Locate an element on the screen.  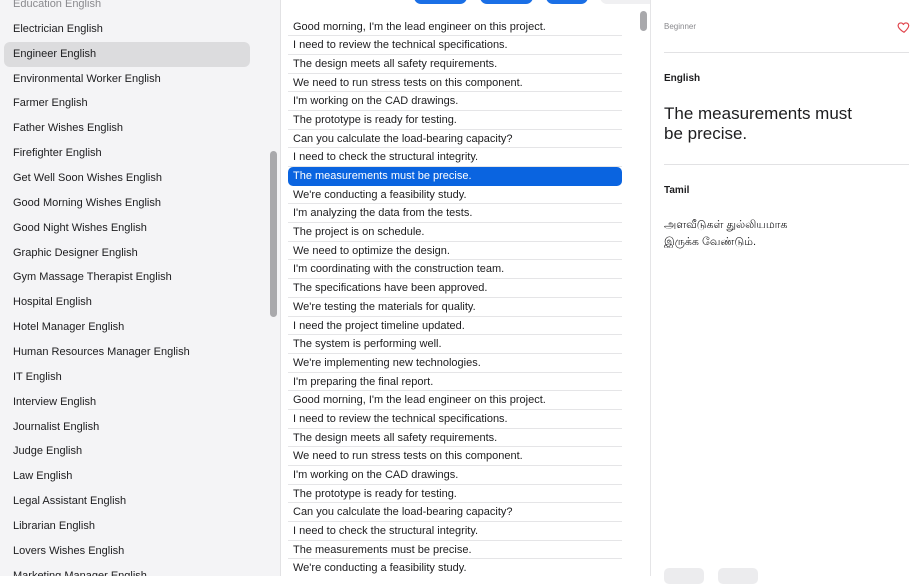
phrase-row: We're testing the materials for quality. is located at coordinates (455, 307).